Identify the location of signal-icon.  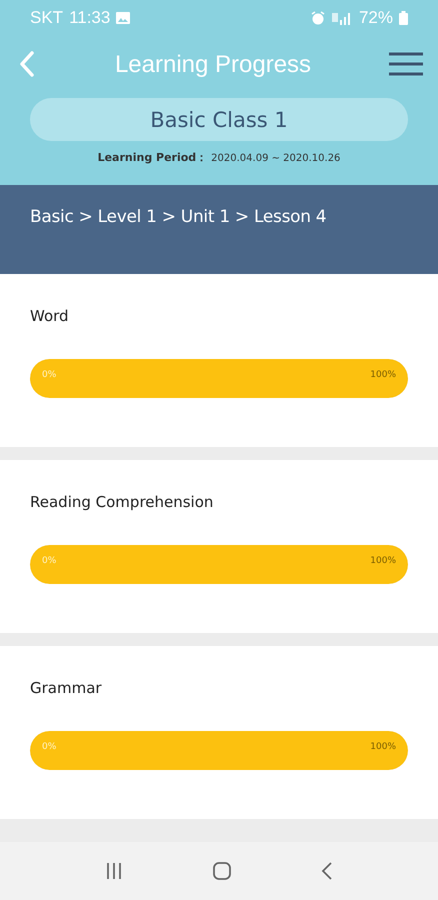
(341, 17).